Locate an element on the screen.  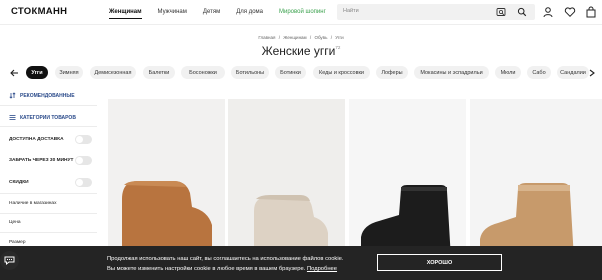
bag-icon is located at coordinates (591, 12).